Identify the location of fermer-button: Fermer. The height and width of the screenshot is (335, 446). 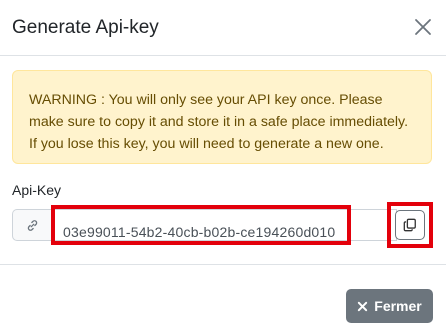
(389, 306).